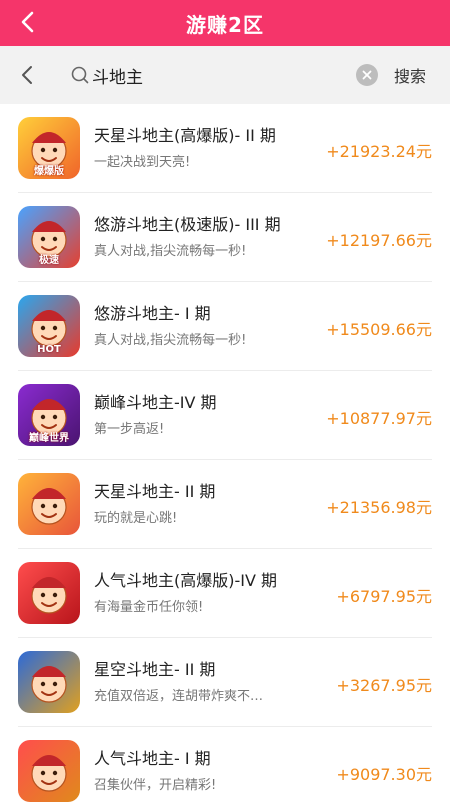 This screenshot has height=805, width=450. Describe the element at coordinates (155, 785) in the screenshot. I see `game-description: 召集伙伴，开启精彩!` at that location.